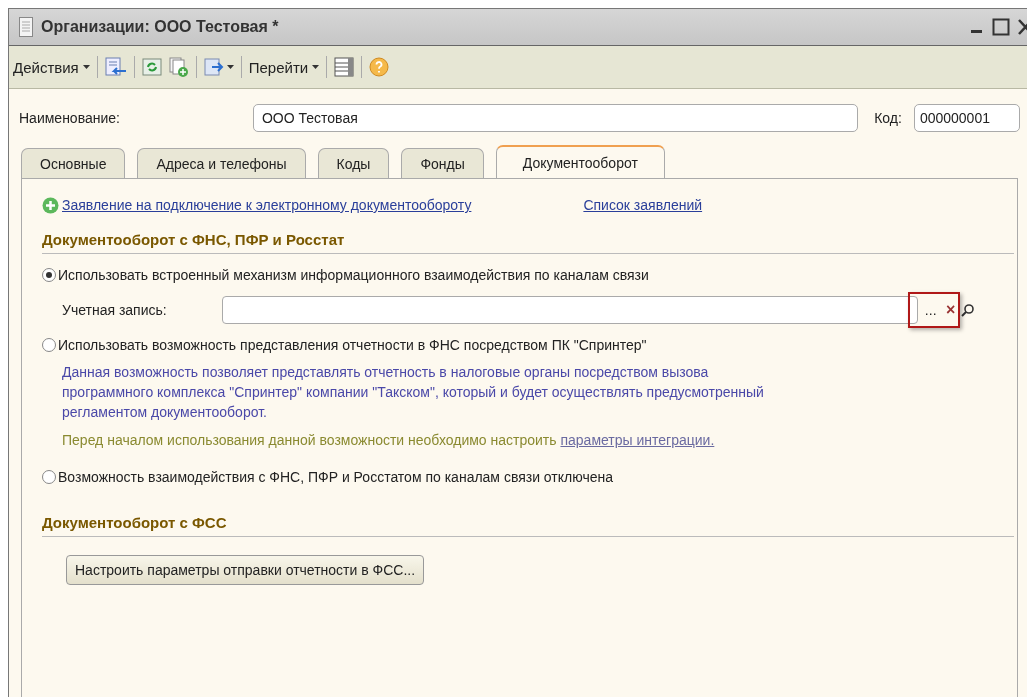 The height and width of the screenshot is (697, 1027). Describe the element at coordinates (221, 163) in the screenshot. I see `tab: Адреса и телефоны` at that location.